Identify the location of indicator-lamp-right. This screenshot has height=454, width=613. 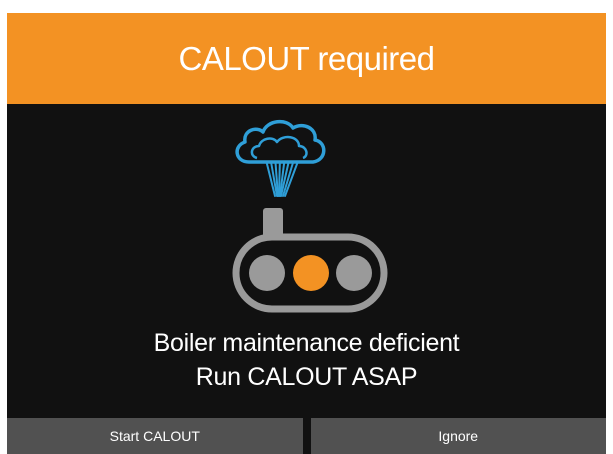
(354, 273).